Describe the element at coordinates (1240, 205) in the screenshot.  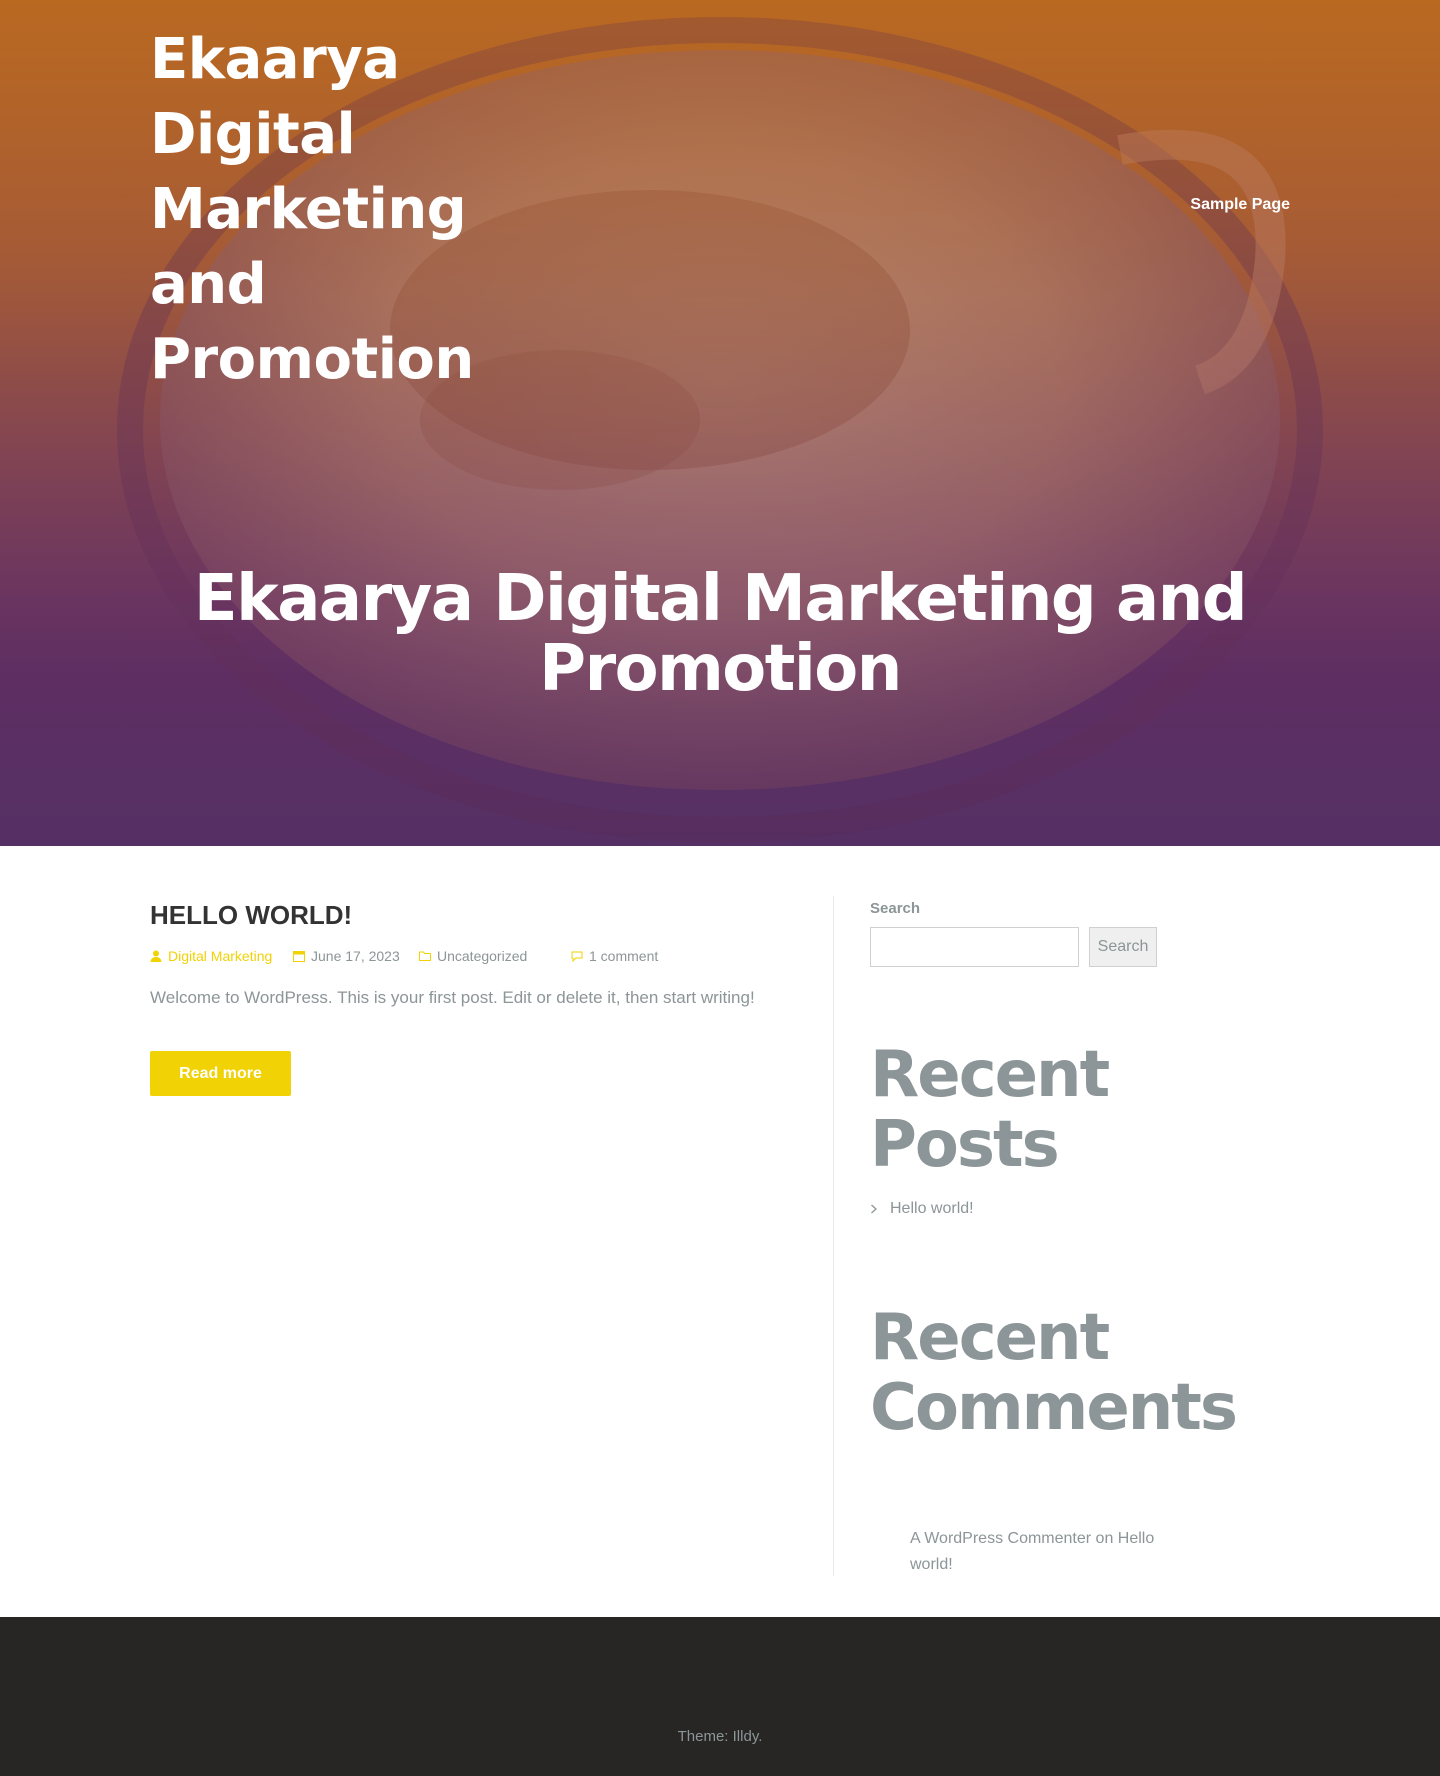
I see `nav-sample-page: Sample Page` at that location.